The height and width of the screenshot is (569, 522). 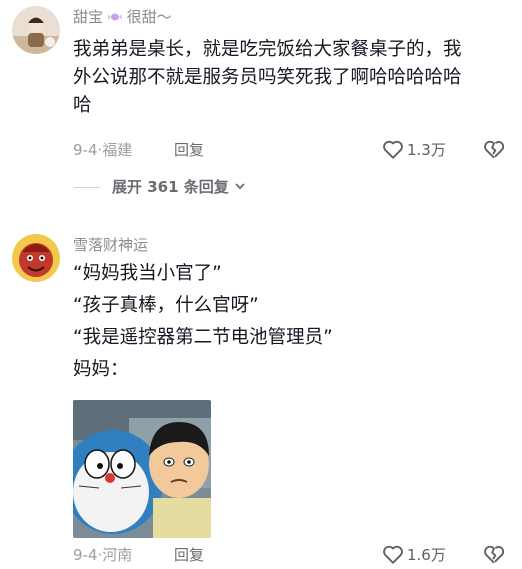 What do you see at coordinates (117, 150) in the screenshot?
I see `comment-location: 福建` at bounding box center [117, 150].